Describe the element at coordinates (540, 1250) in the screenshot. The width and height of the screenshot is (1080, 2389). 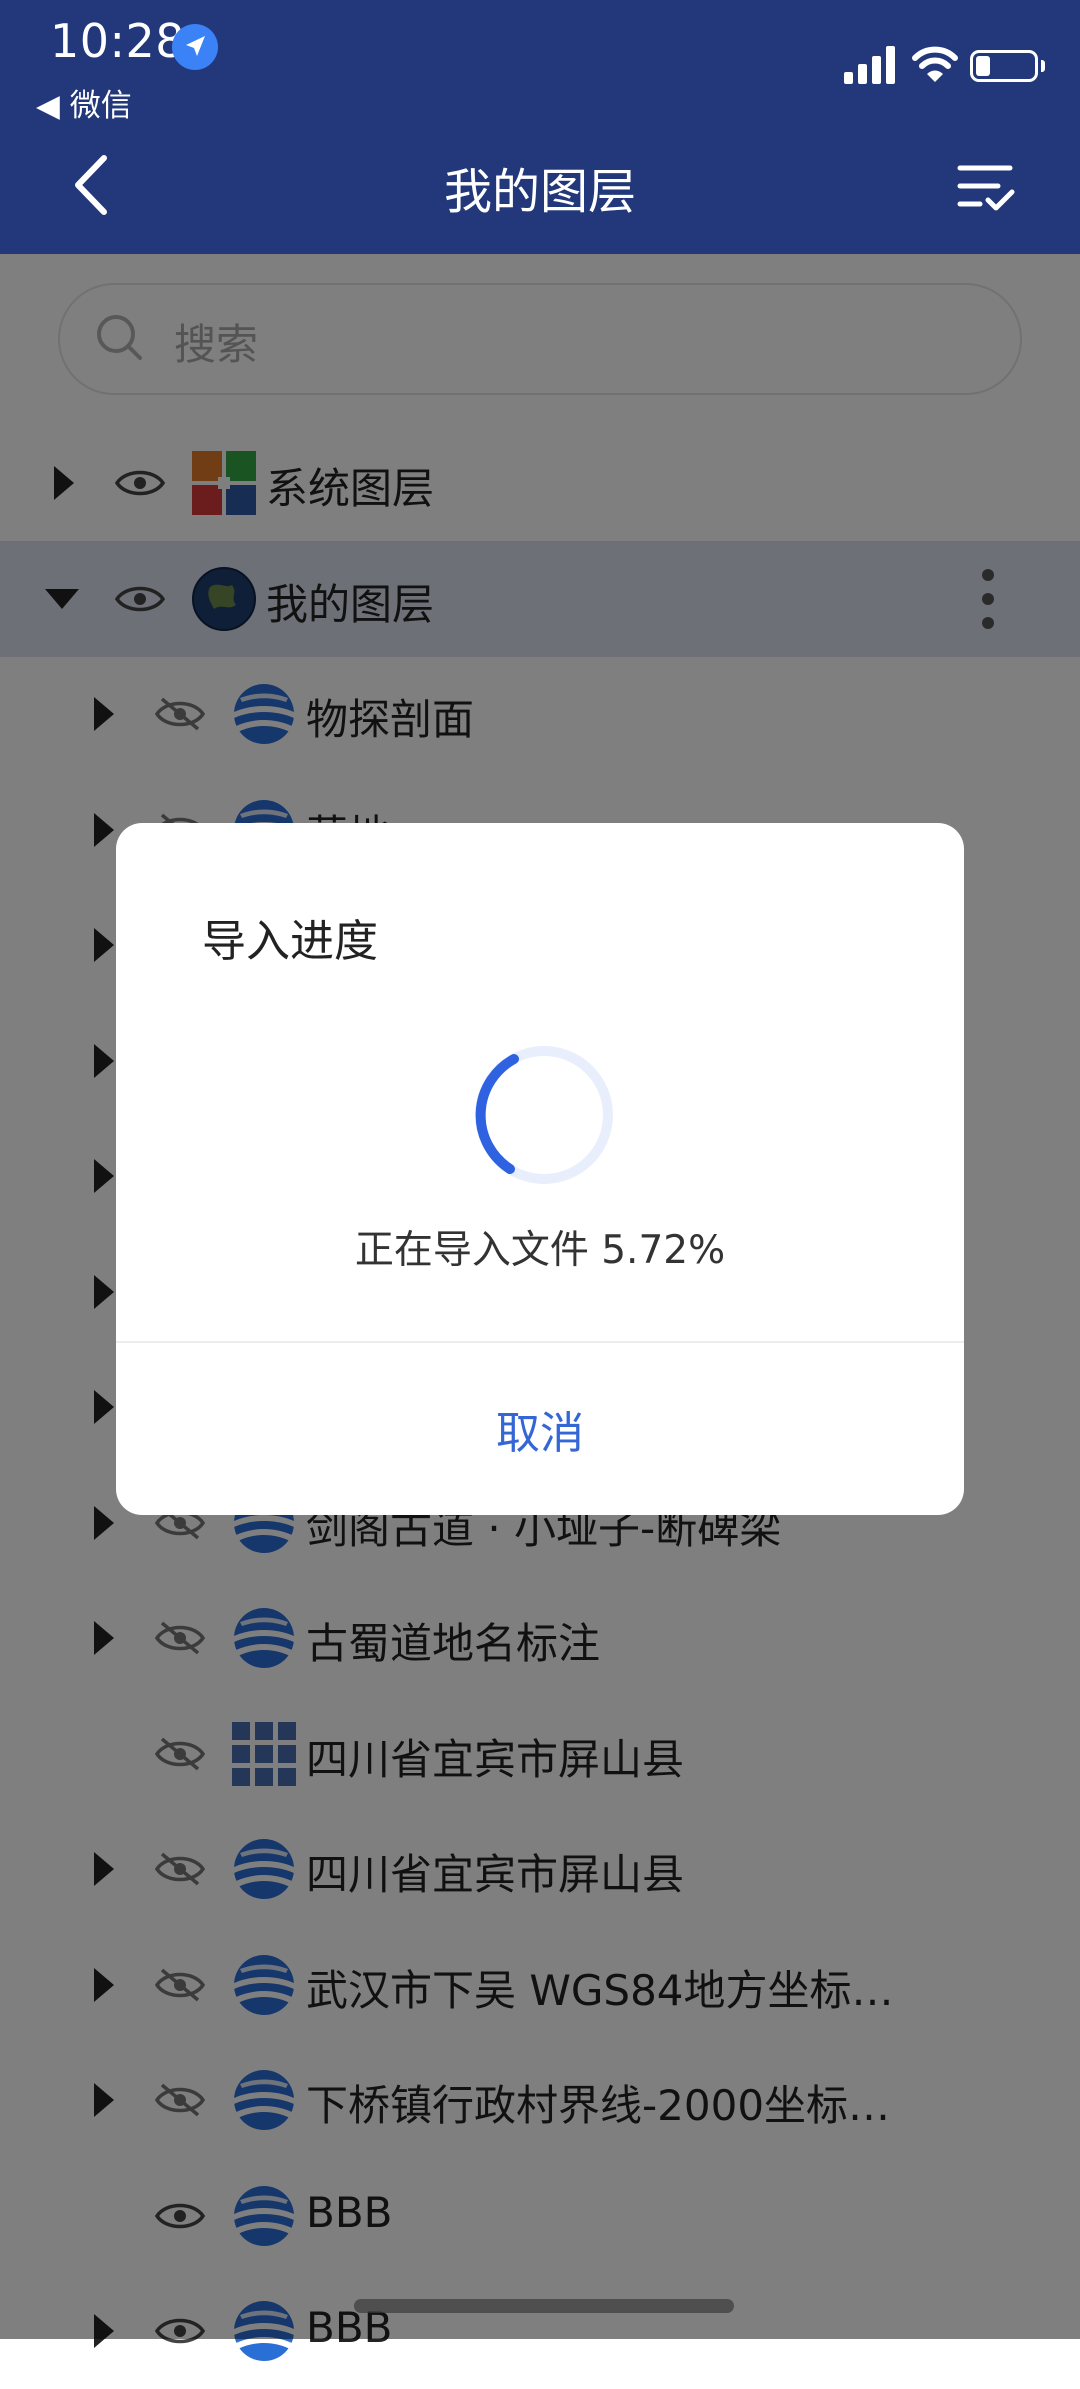
I see `import-status-text: 正在导入文件 5.72%` at that location.